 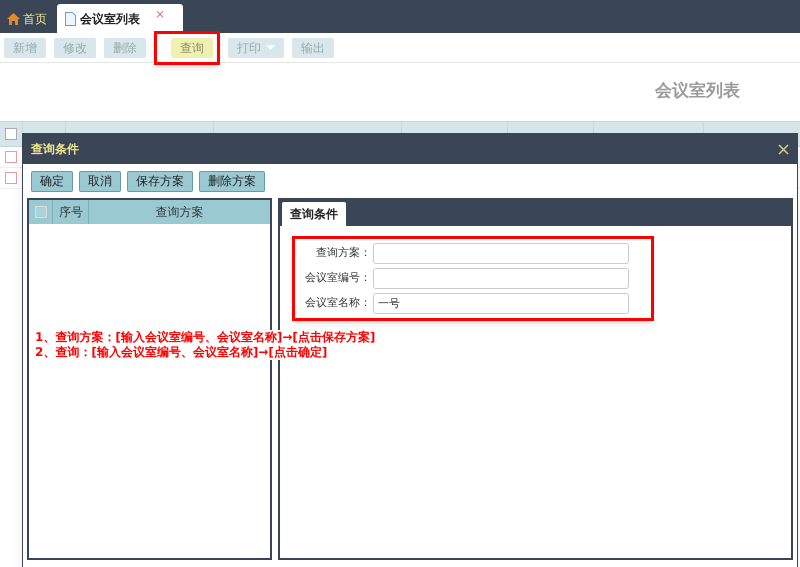 What do you see at coordinates (13, 18) in the screenshot?
I see `house-icon` at bounding box center [13, 18].